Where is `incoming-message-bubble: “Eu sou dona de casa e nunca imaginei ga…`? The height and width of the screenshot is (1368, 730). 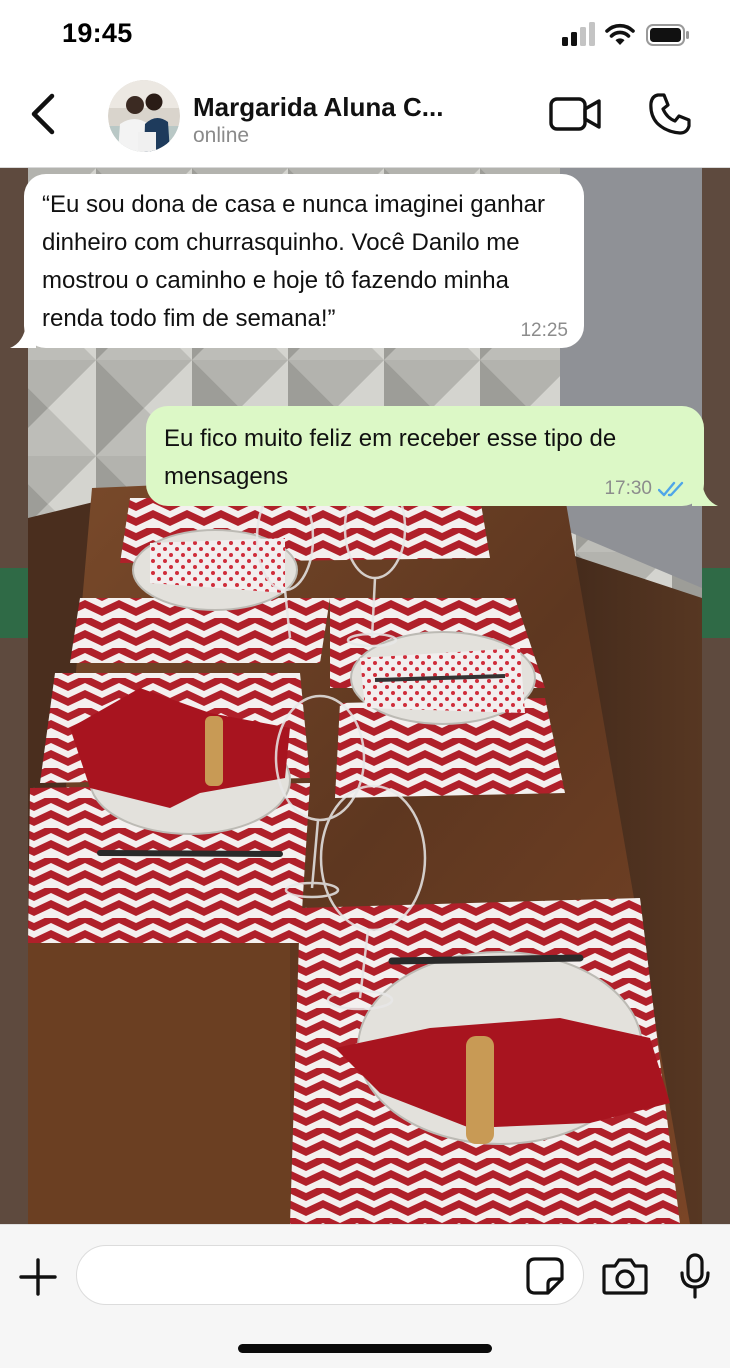 incoming-message-bubble: “Eu sou dona de casa e nunca imaginei ga… is located at coordinates (297, 261).